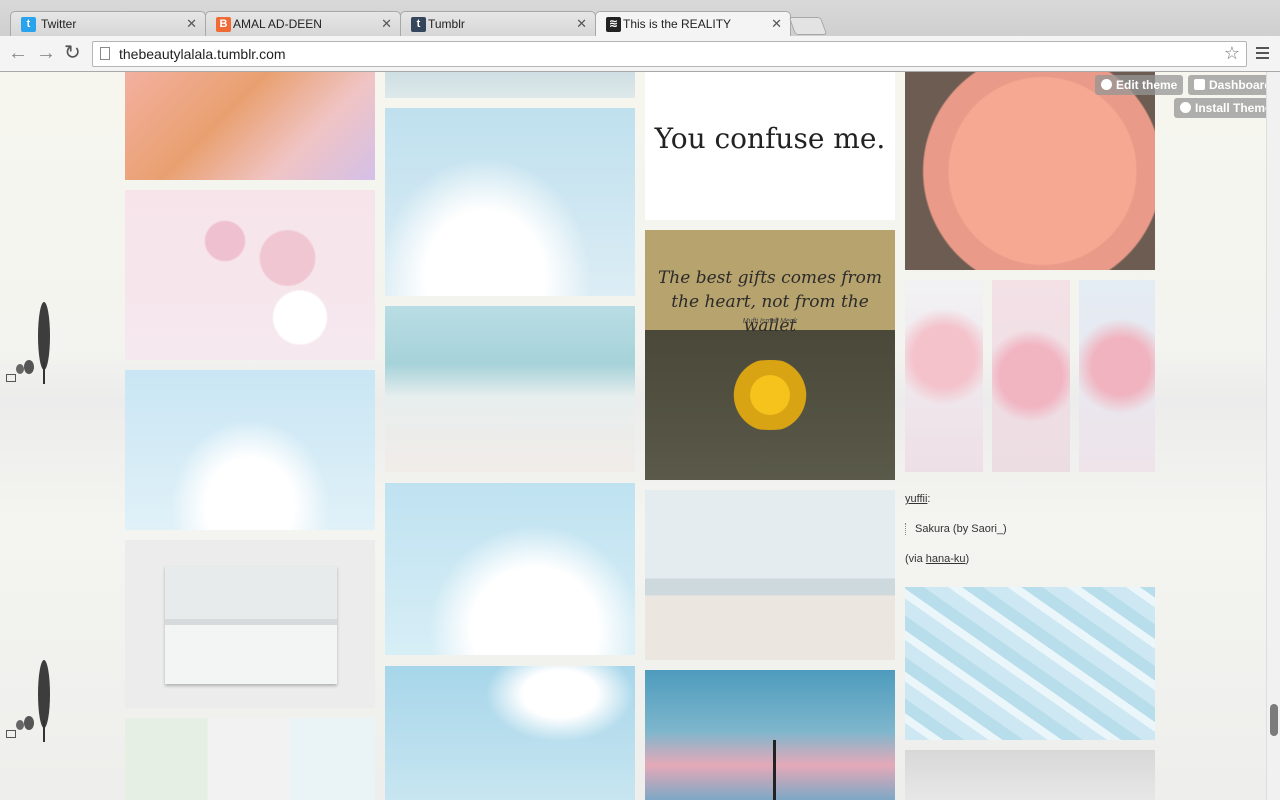 The image size is (1280, 800). I want to click on scrollbar-thumb, so click(1274, 720).